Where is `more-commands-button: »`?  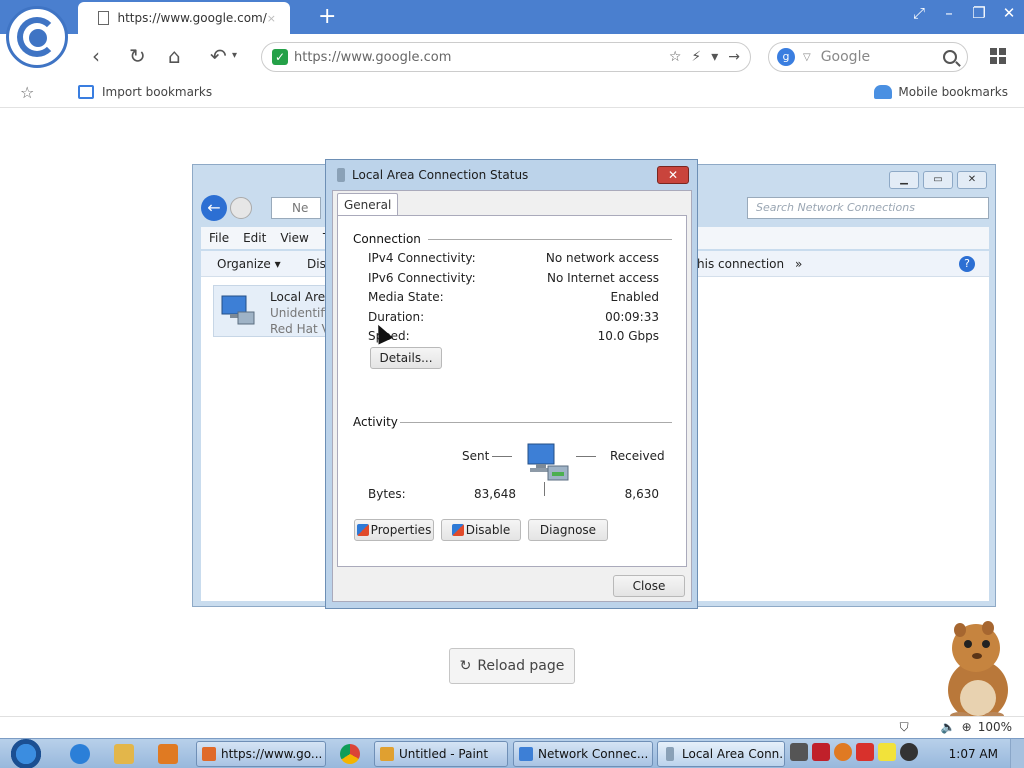
more-commands-button: » is located at coordinates (798, 264).